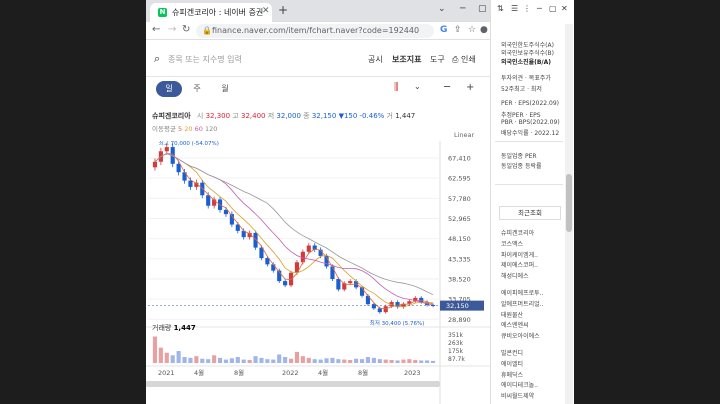  Describe the element at coordinates (172, 29) in the screenshot. I see `forward-icon: →` at that location.